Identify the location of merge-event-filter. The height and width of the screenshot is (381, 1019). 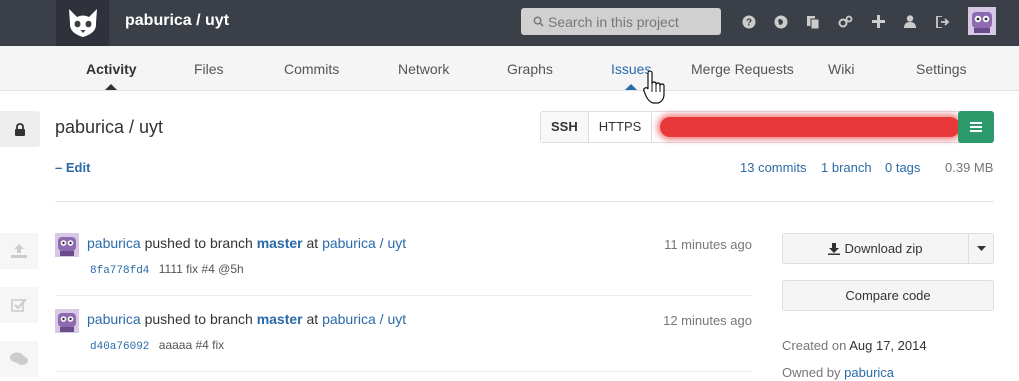
(19, 305).